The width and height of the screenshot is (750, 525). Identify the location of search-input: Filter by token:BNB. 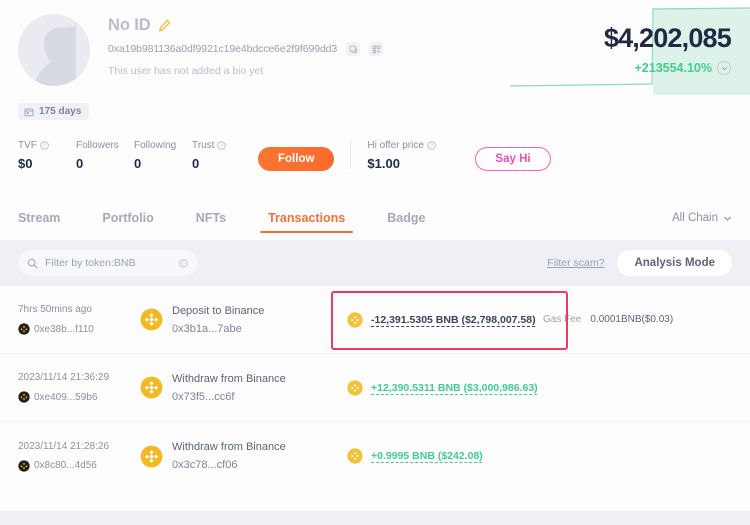
(108, 263).